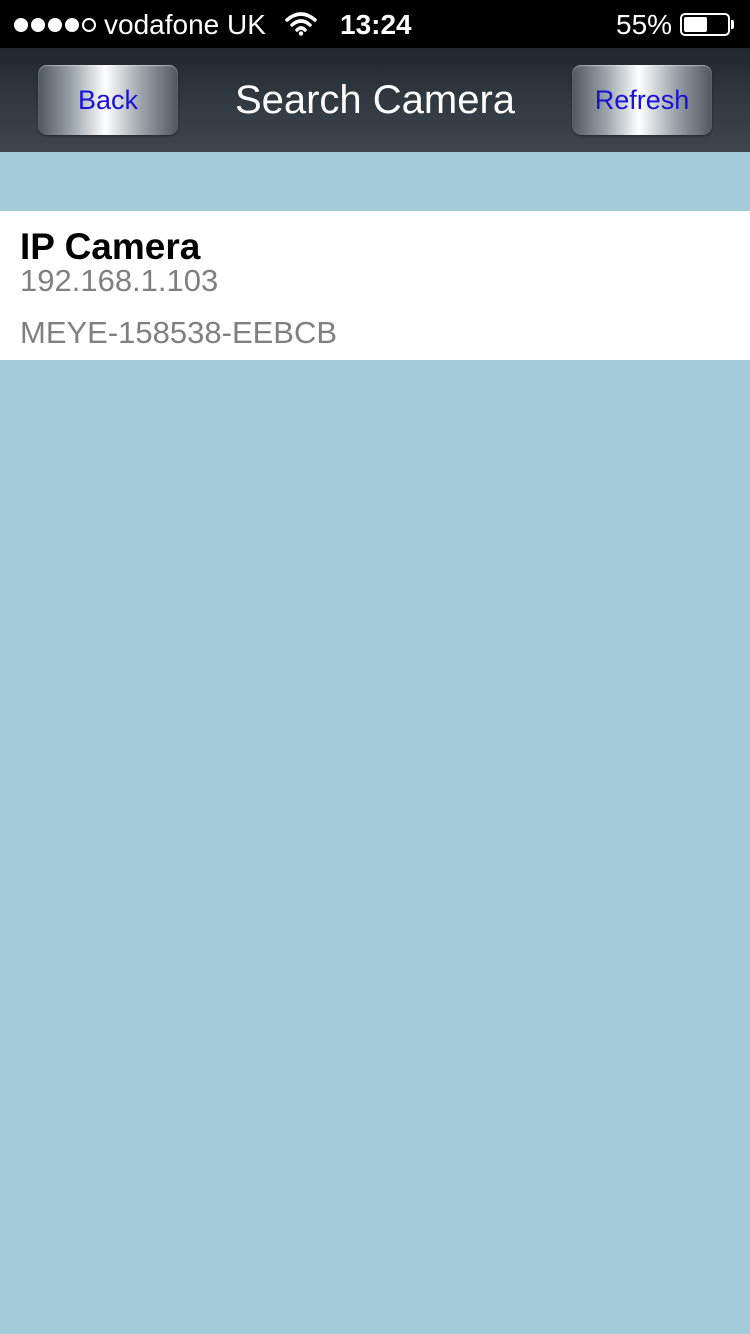  What do you see at coordinates (185, 24) in the screenshot?
I see `carrier-name: vodafone UK` at bounding box center [185, 24].